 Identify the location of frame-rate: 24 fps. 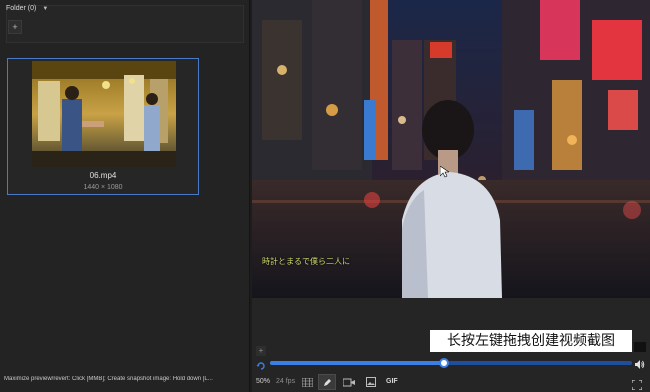
(286, 381).